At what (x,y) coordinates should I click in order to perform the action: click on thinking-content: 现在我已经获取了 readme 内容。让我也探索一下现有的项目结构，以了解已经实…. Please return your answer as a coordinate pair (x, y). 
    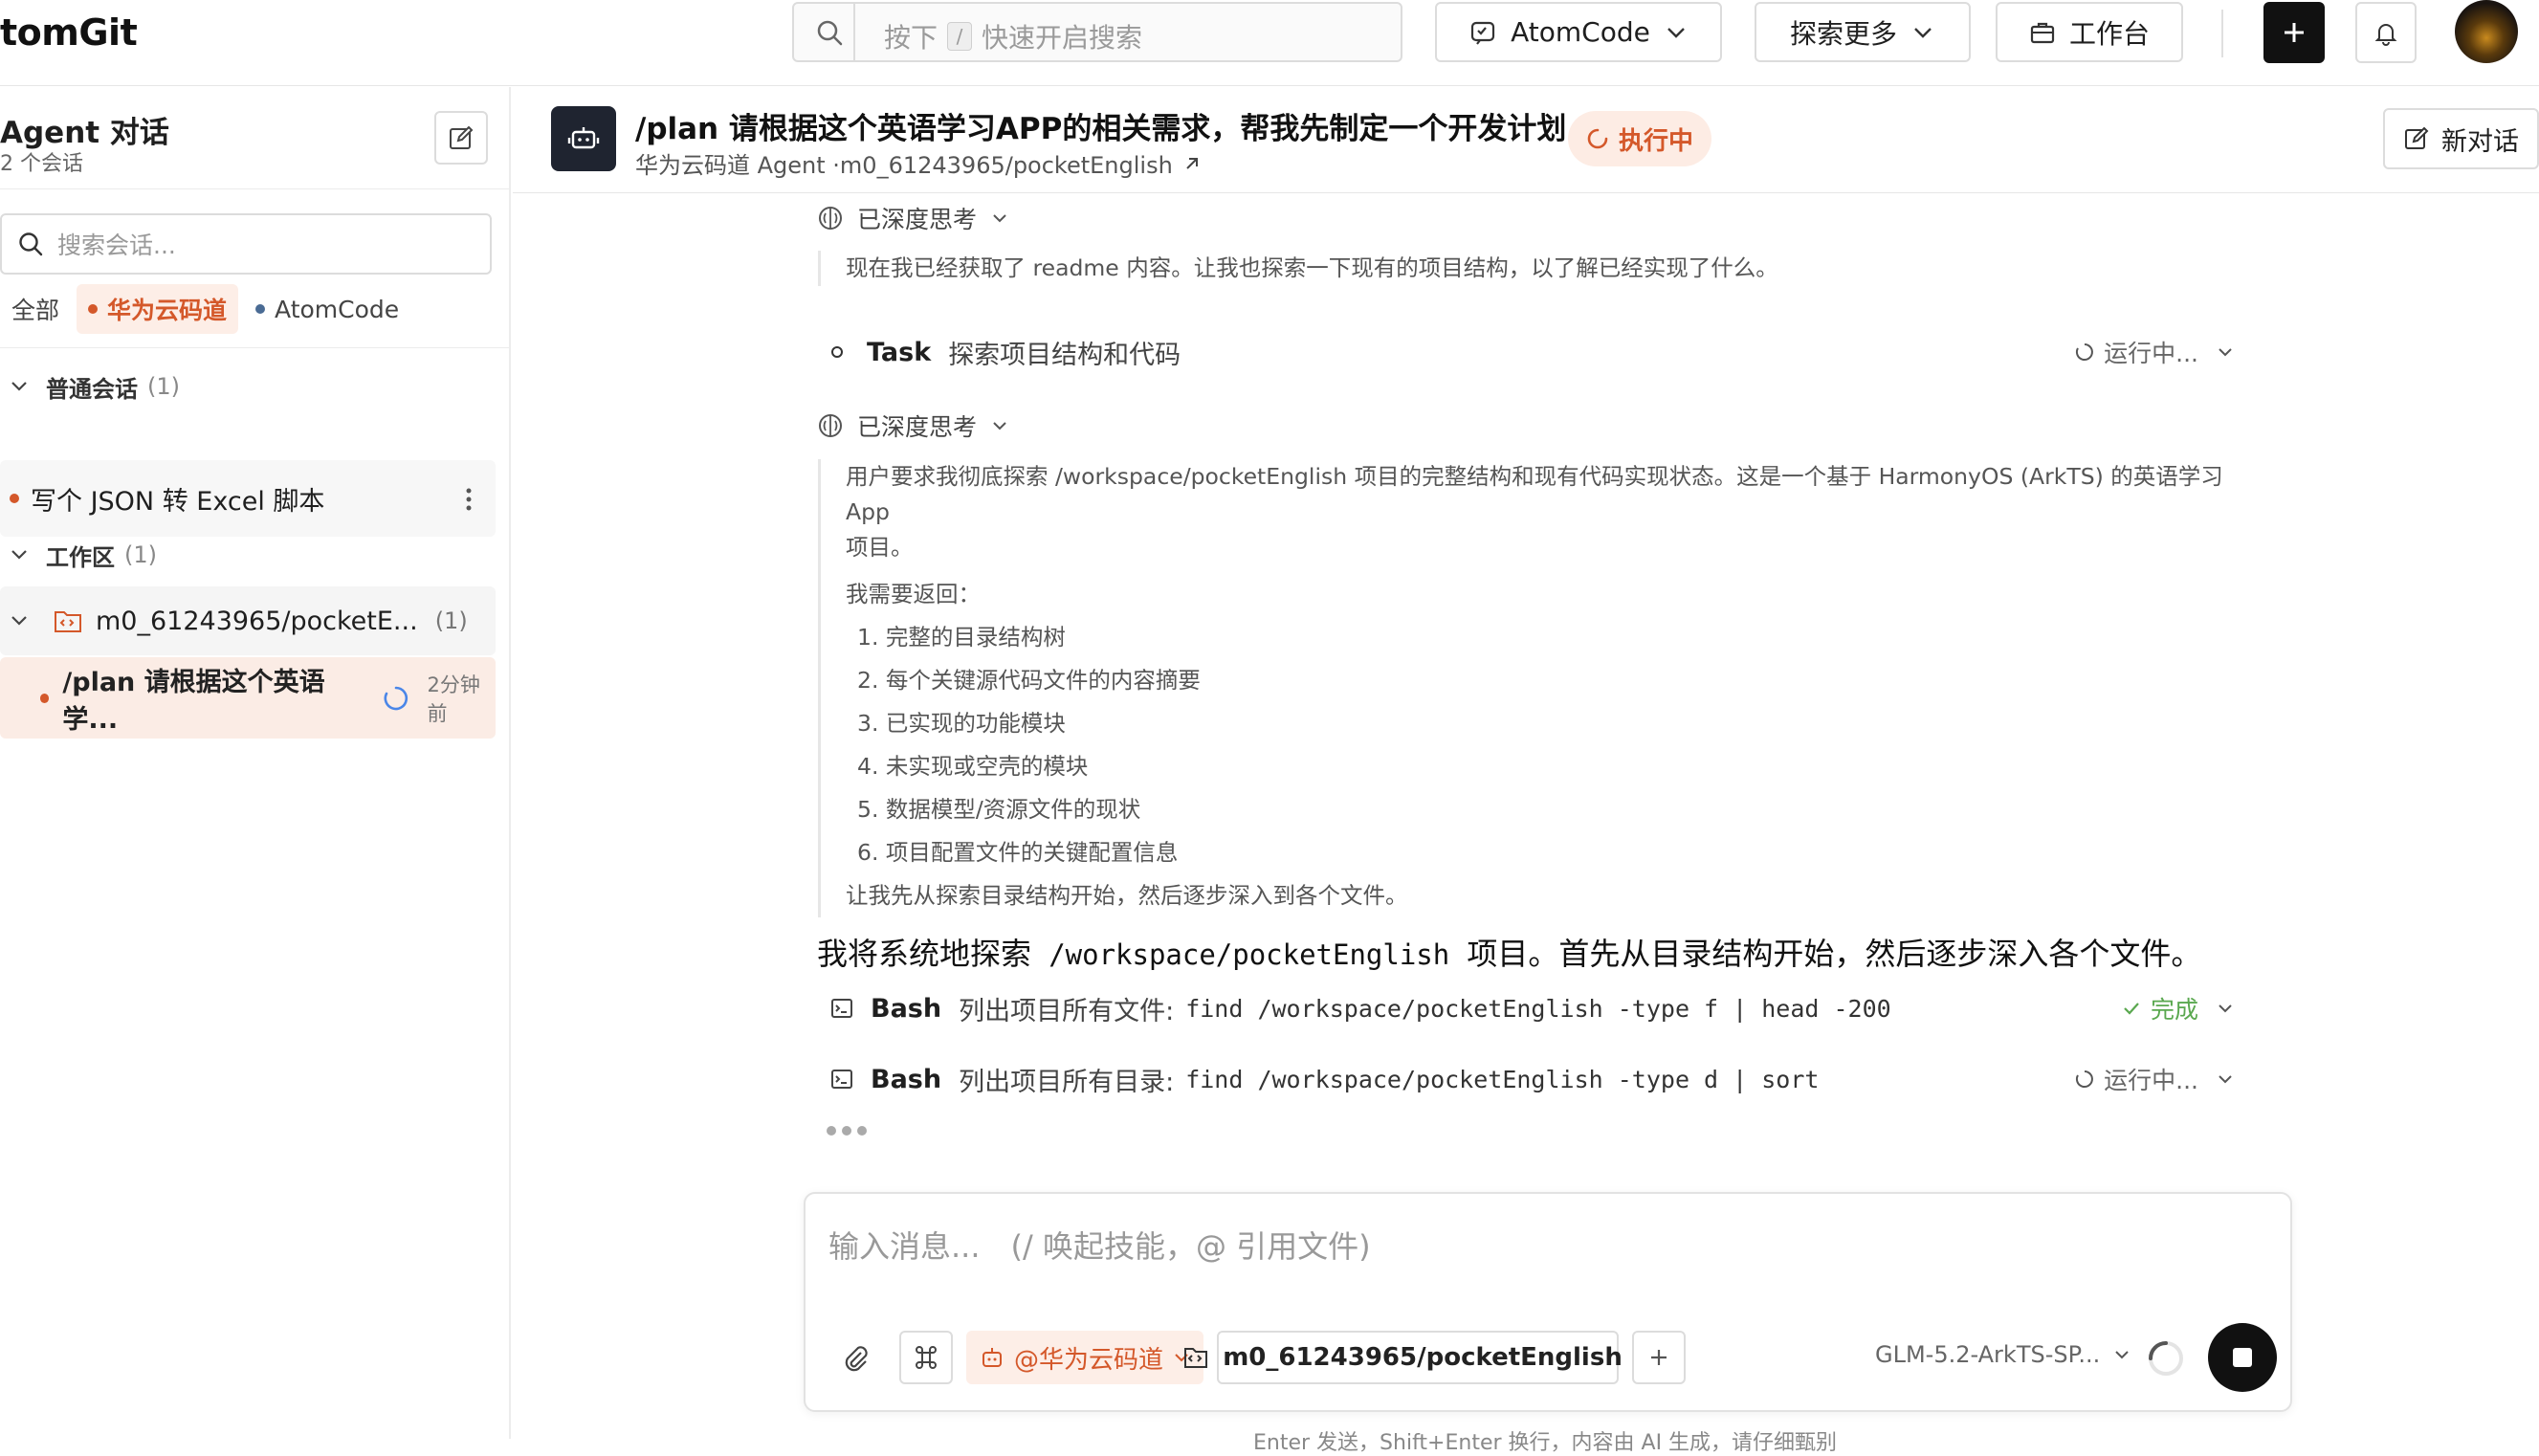
    Looking at the image, I should click on (1526, 268).